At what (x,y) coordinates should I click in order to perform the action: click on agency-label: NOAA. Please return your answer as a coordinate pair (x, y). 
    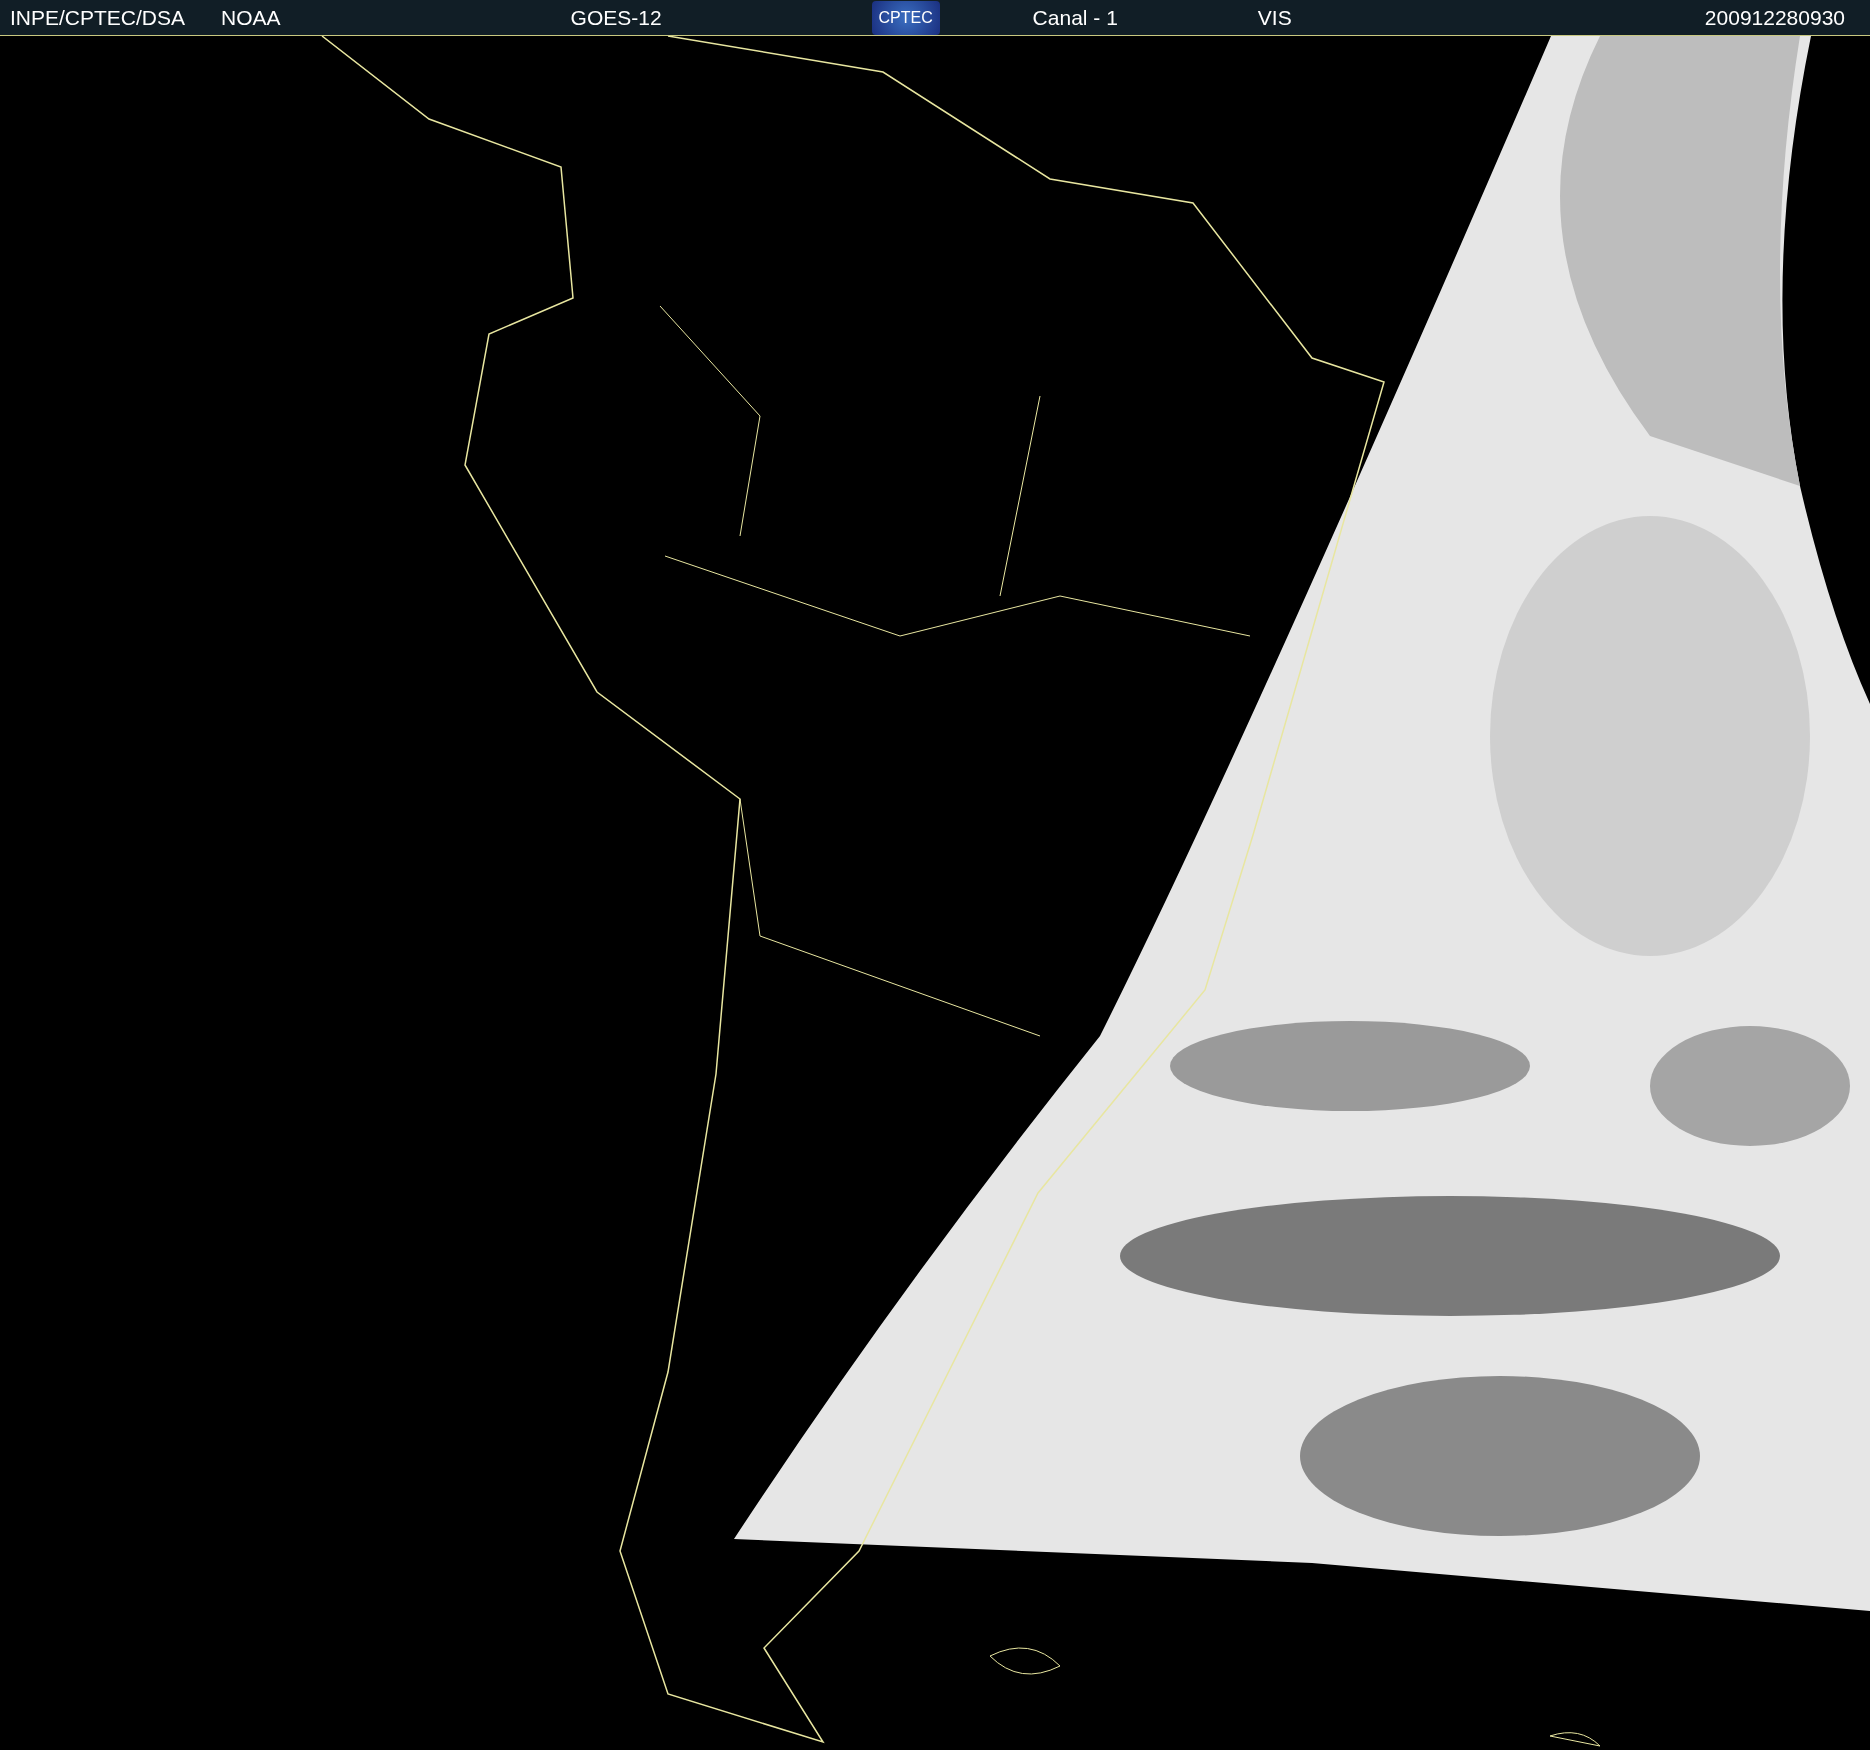
    Looking at the image, I should click on (251, 17).